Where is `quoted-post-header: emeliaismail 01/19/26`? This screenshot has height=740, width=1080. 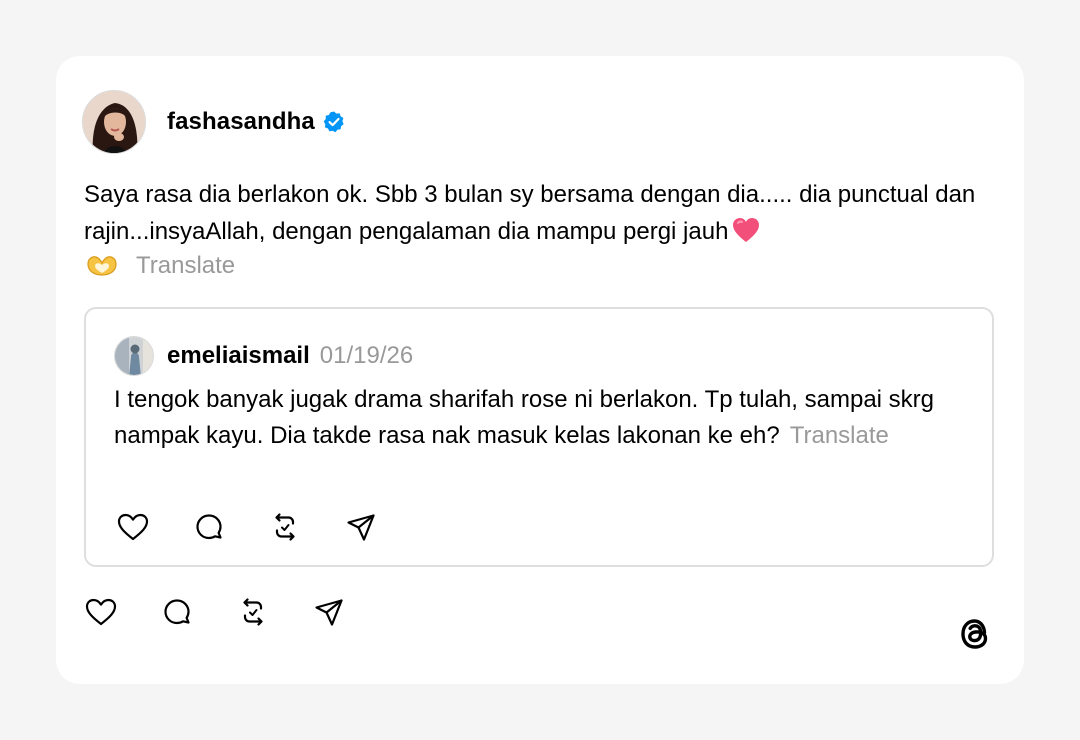 quoted-post-header: emeliaismail 01/19/26 is located at coordinates (263, 356).